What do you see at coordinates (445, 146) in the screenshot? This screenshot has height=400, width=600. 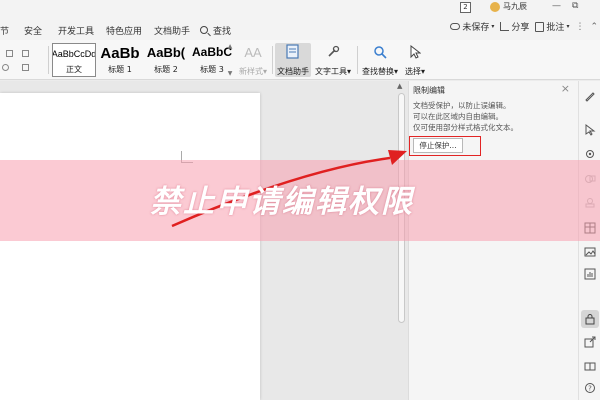 I see `highlight-box` at bounding box center [445, 146].